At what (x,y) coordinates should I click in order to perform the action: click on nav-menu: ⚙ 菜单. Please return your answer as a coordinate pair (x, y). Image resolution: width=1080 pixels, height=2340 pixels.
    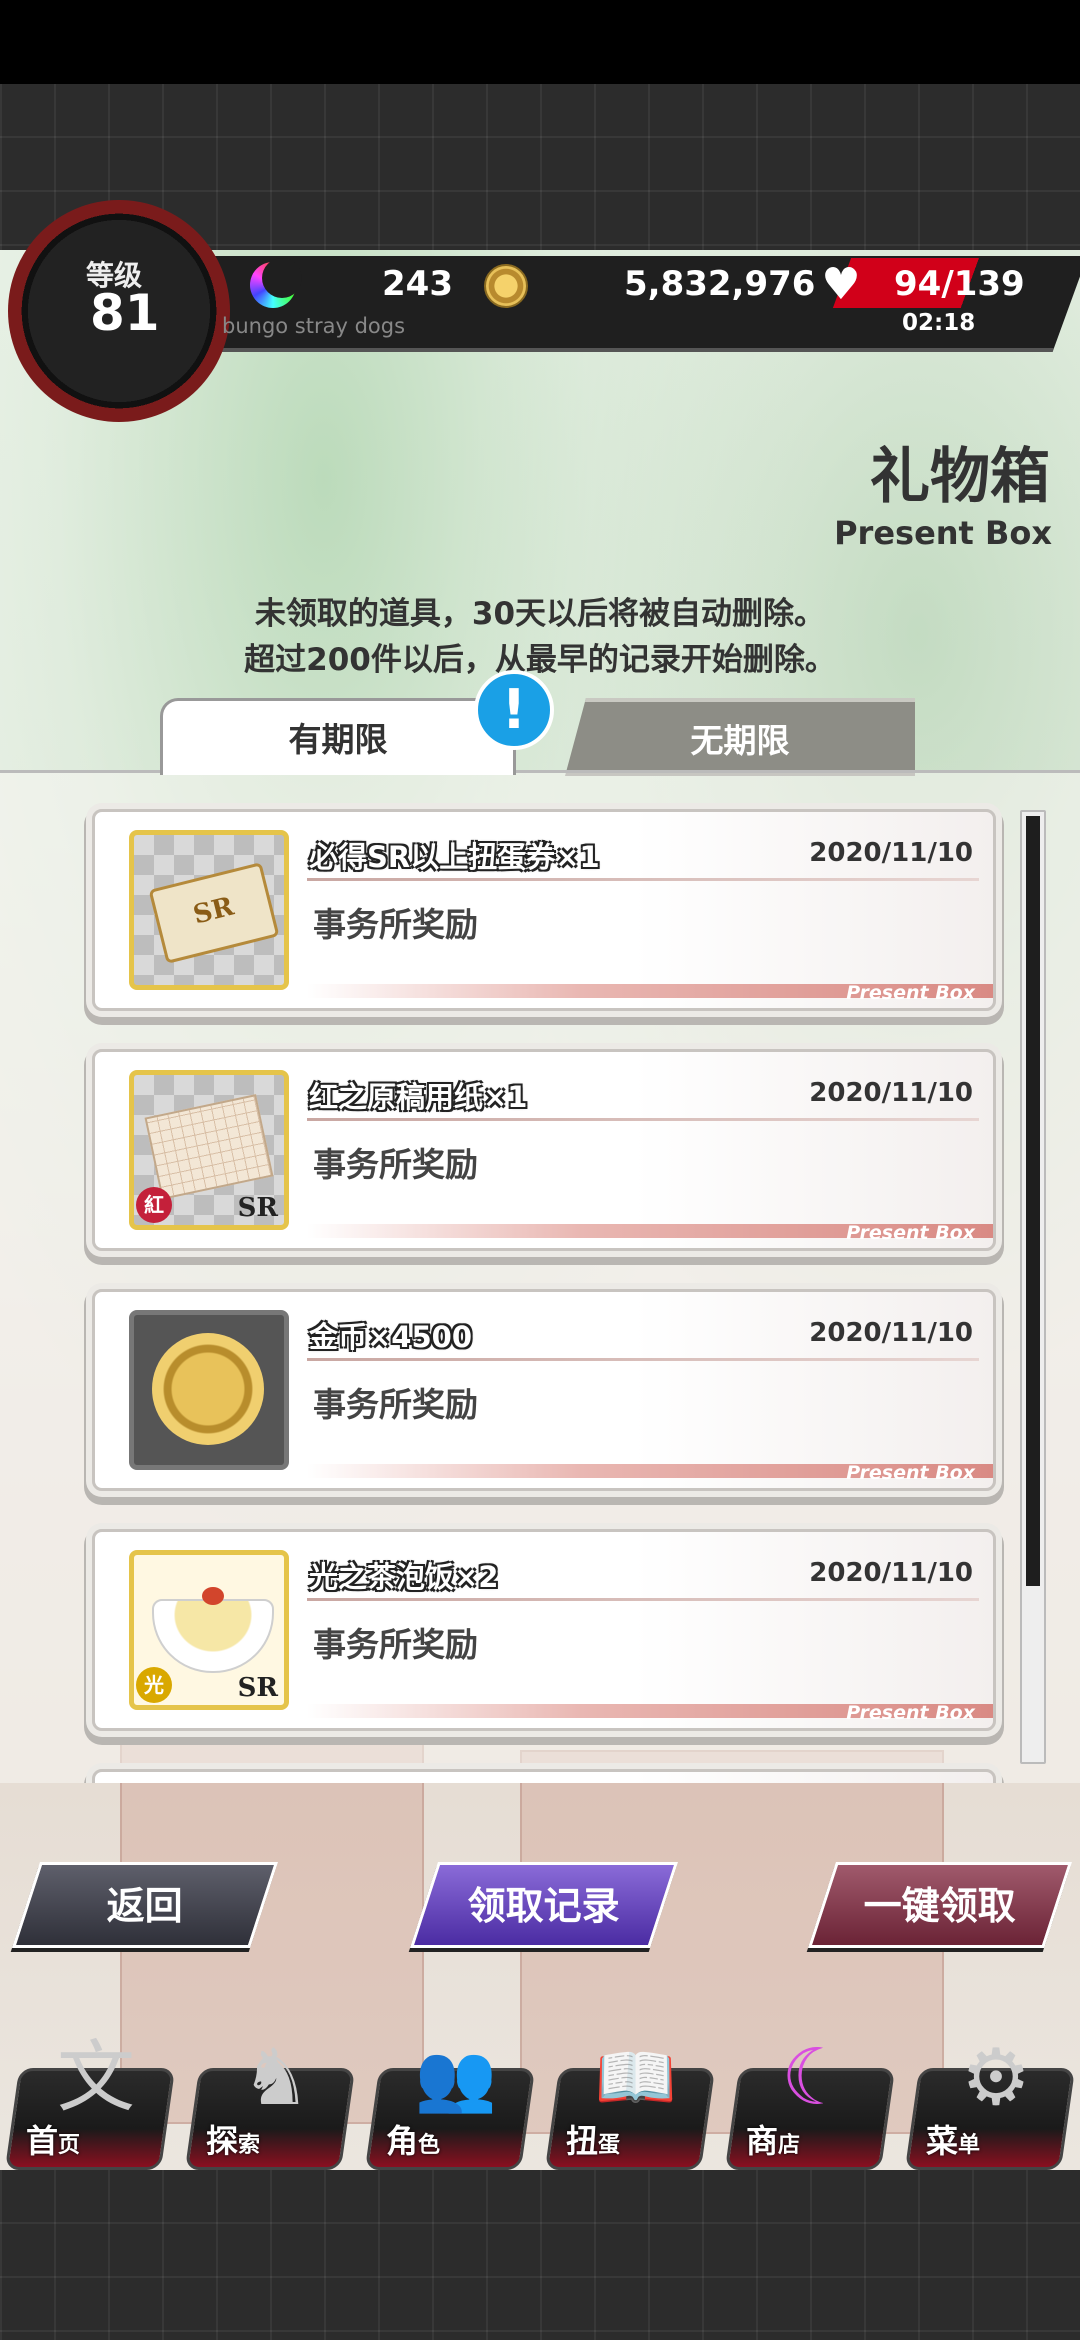
    Looking at the image, I should click on (990, 2099).